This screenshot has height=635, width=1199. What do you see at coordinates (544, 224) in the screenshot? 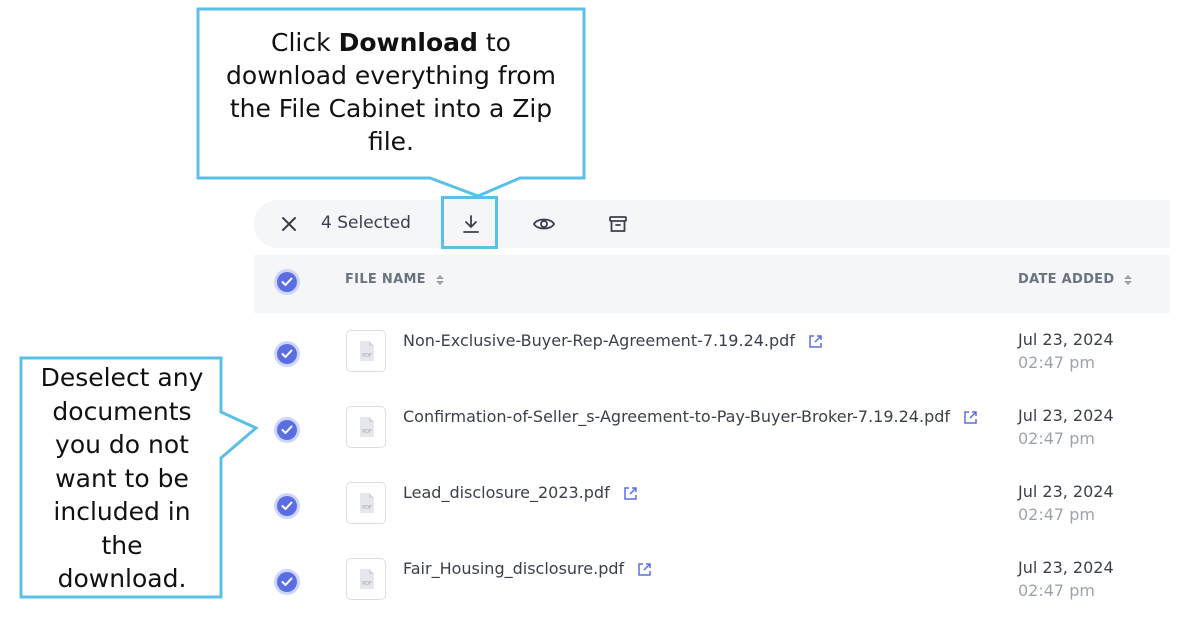
I see `eye-icon` at bounding box center [544, 224].